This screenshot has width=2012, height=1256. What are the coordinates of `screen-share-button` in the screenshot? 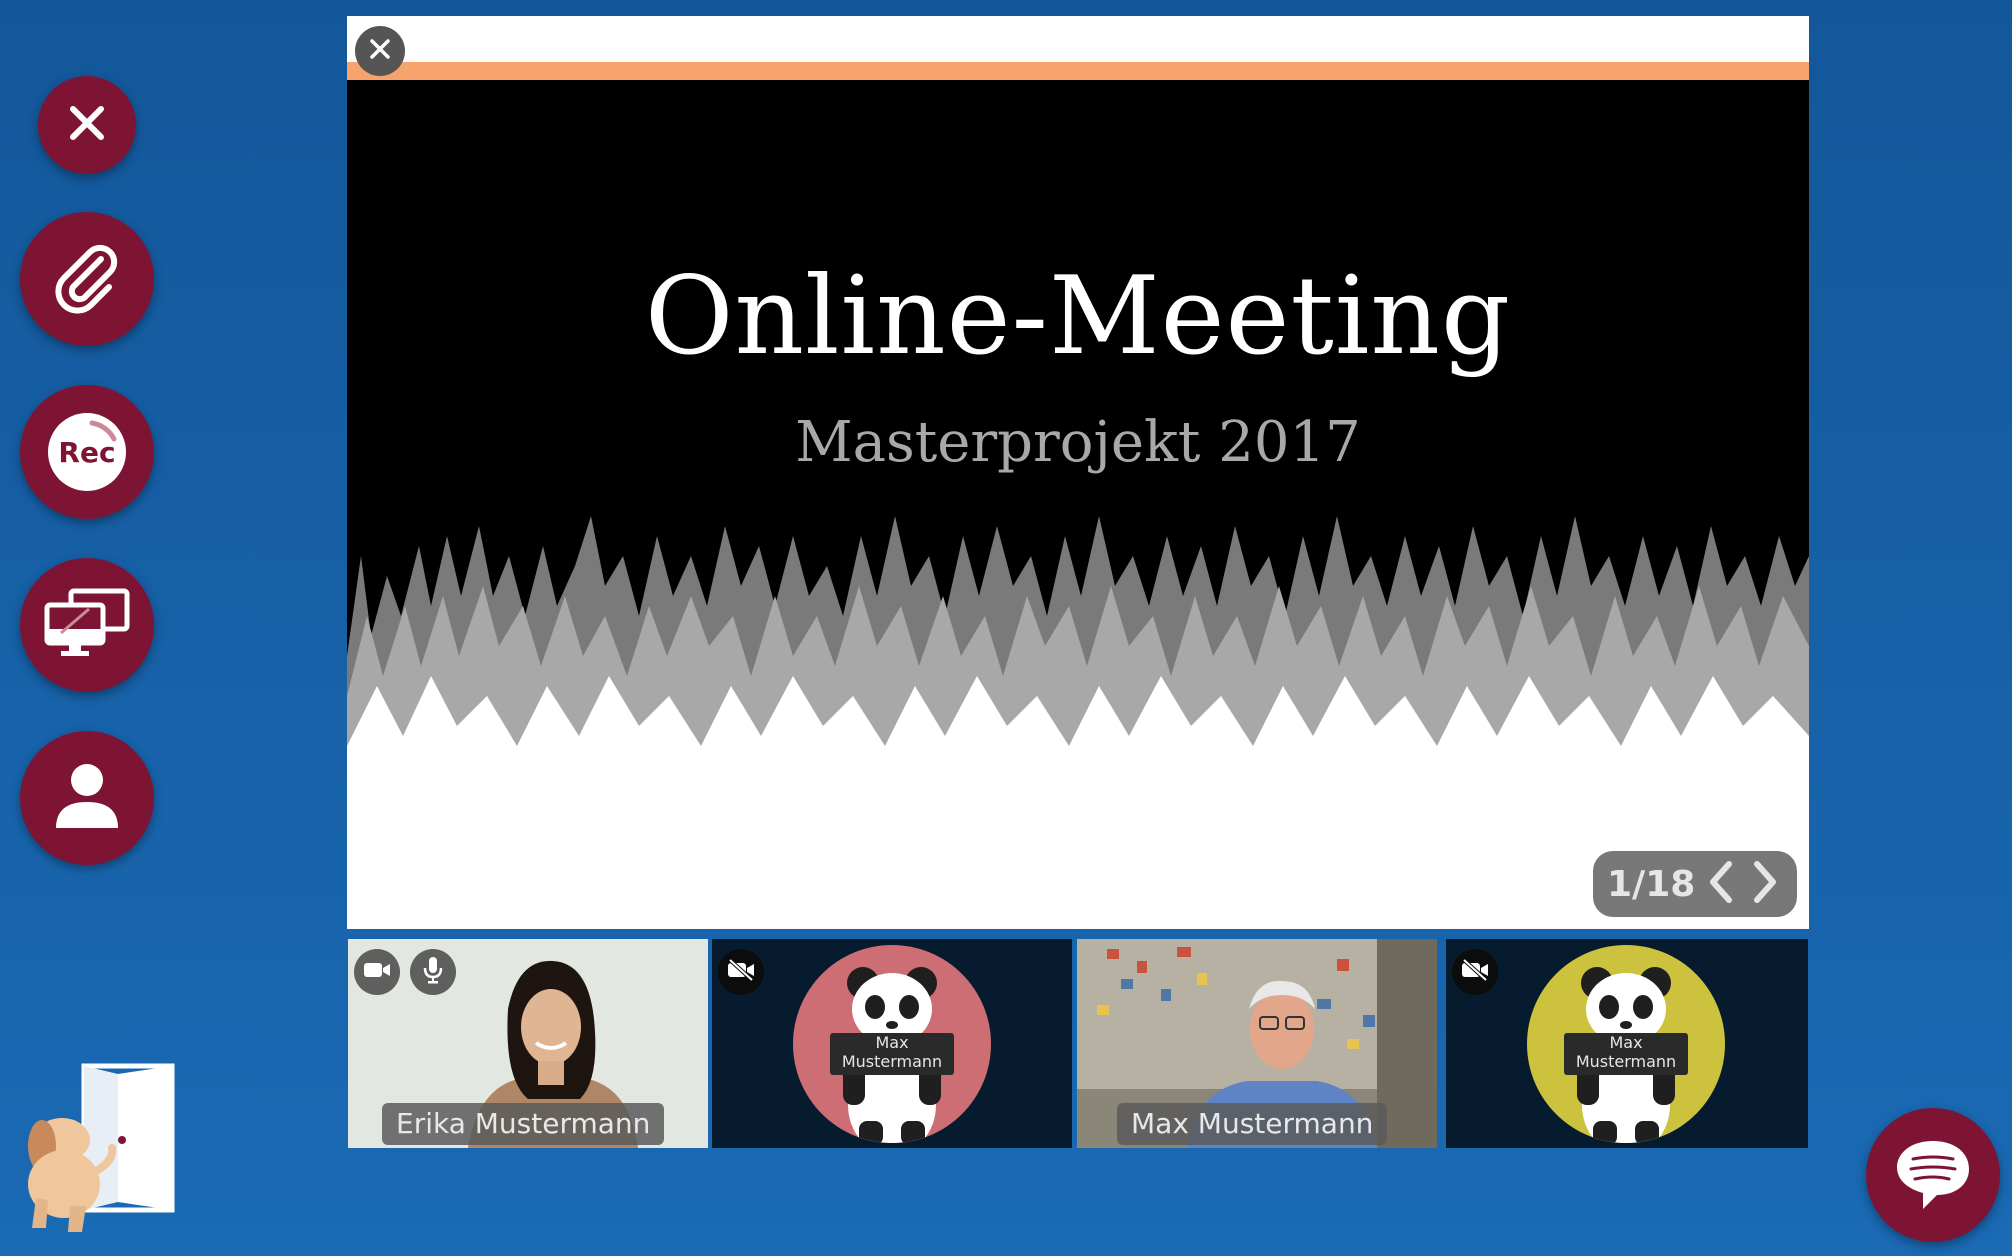 It's located at (87, 625).